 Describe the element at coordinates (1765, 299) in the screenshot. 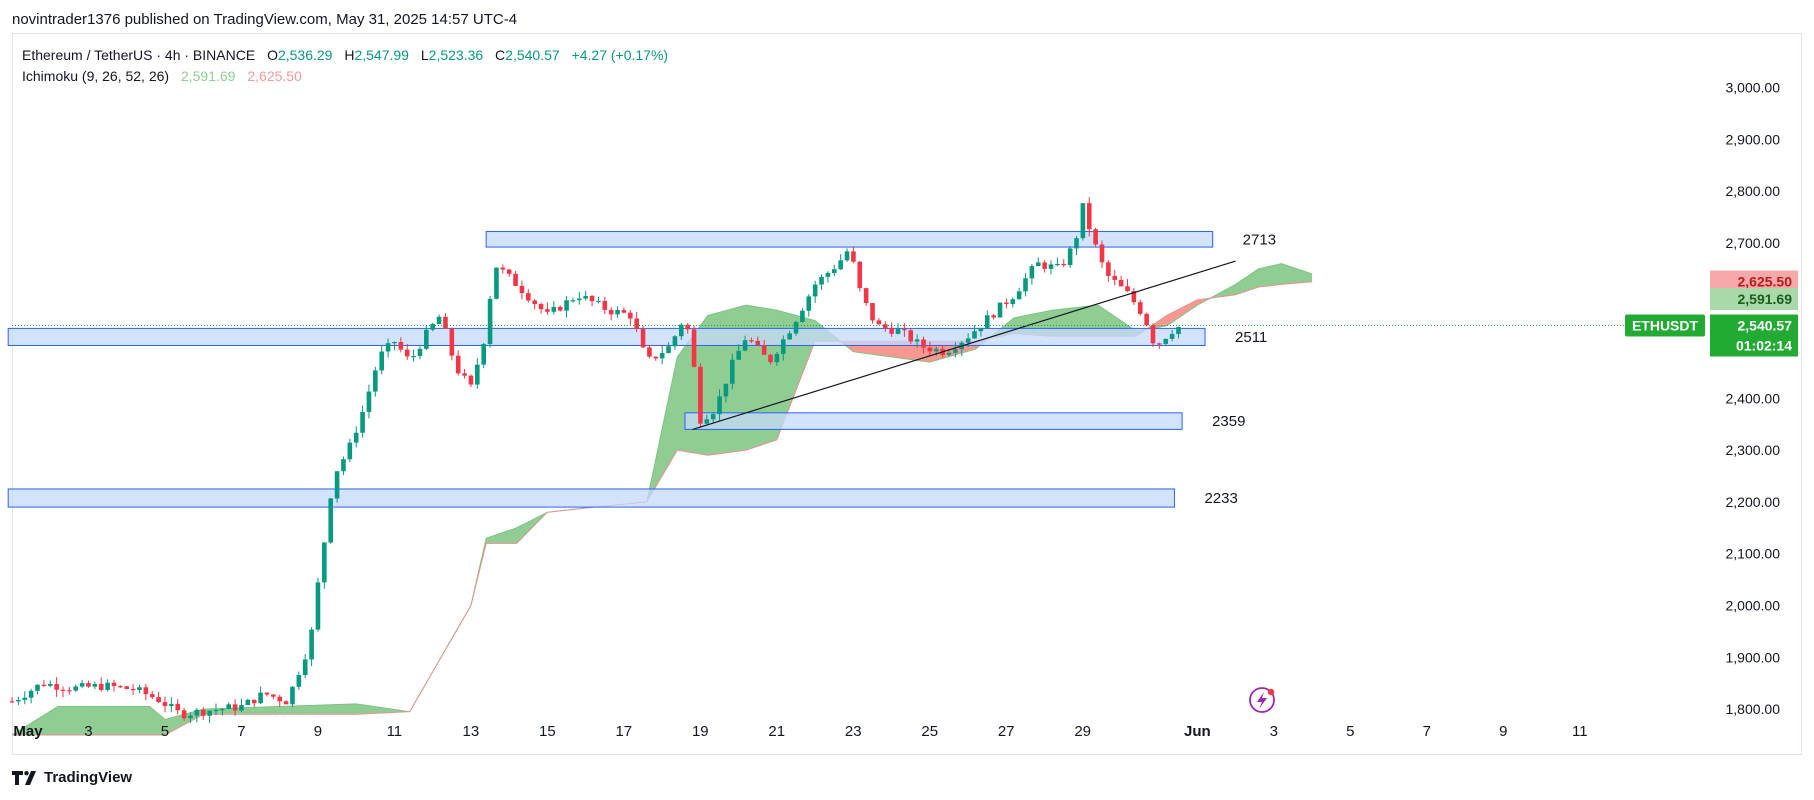

I see `price-tag-span-a: 2,591.69` at that location.